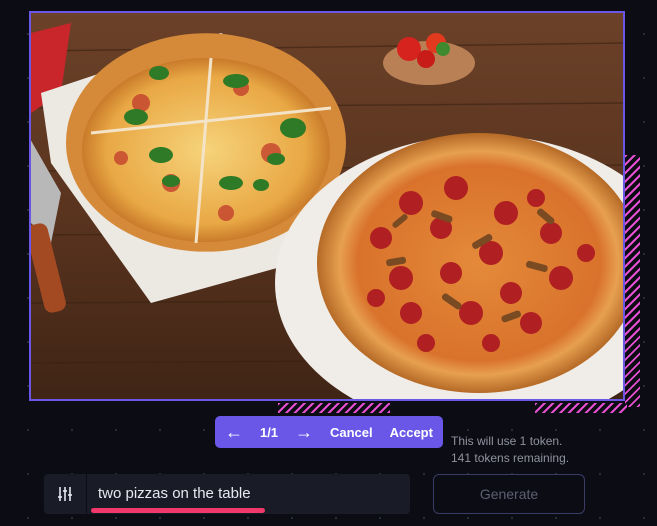  Describe the element at coordinates (411, 432) in the screenshot. I see `accept-button: Accept` at that location.